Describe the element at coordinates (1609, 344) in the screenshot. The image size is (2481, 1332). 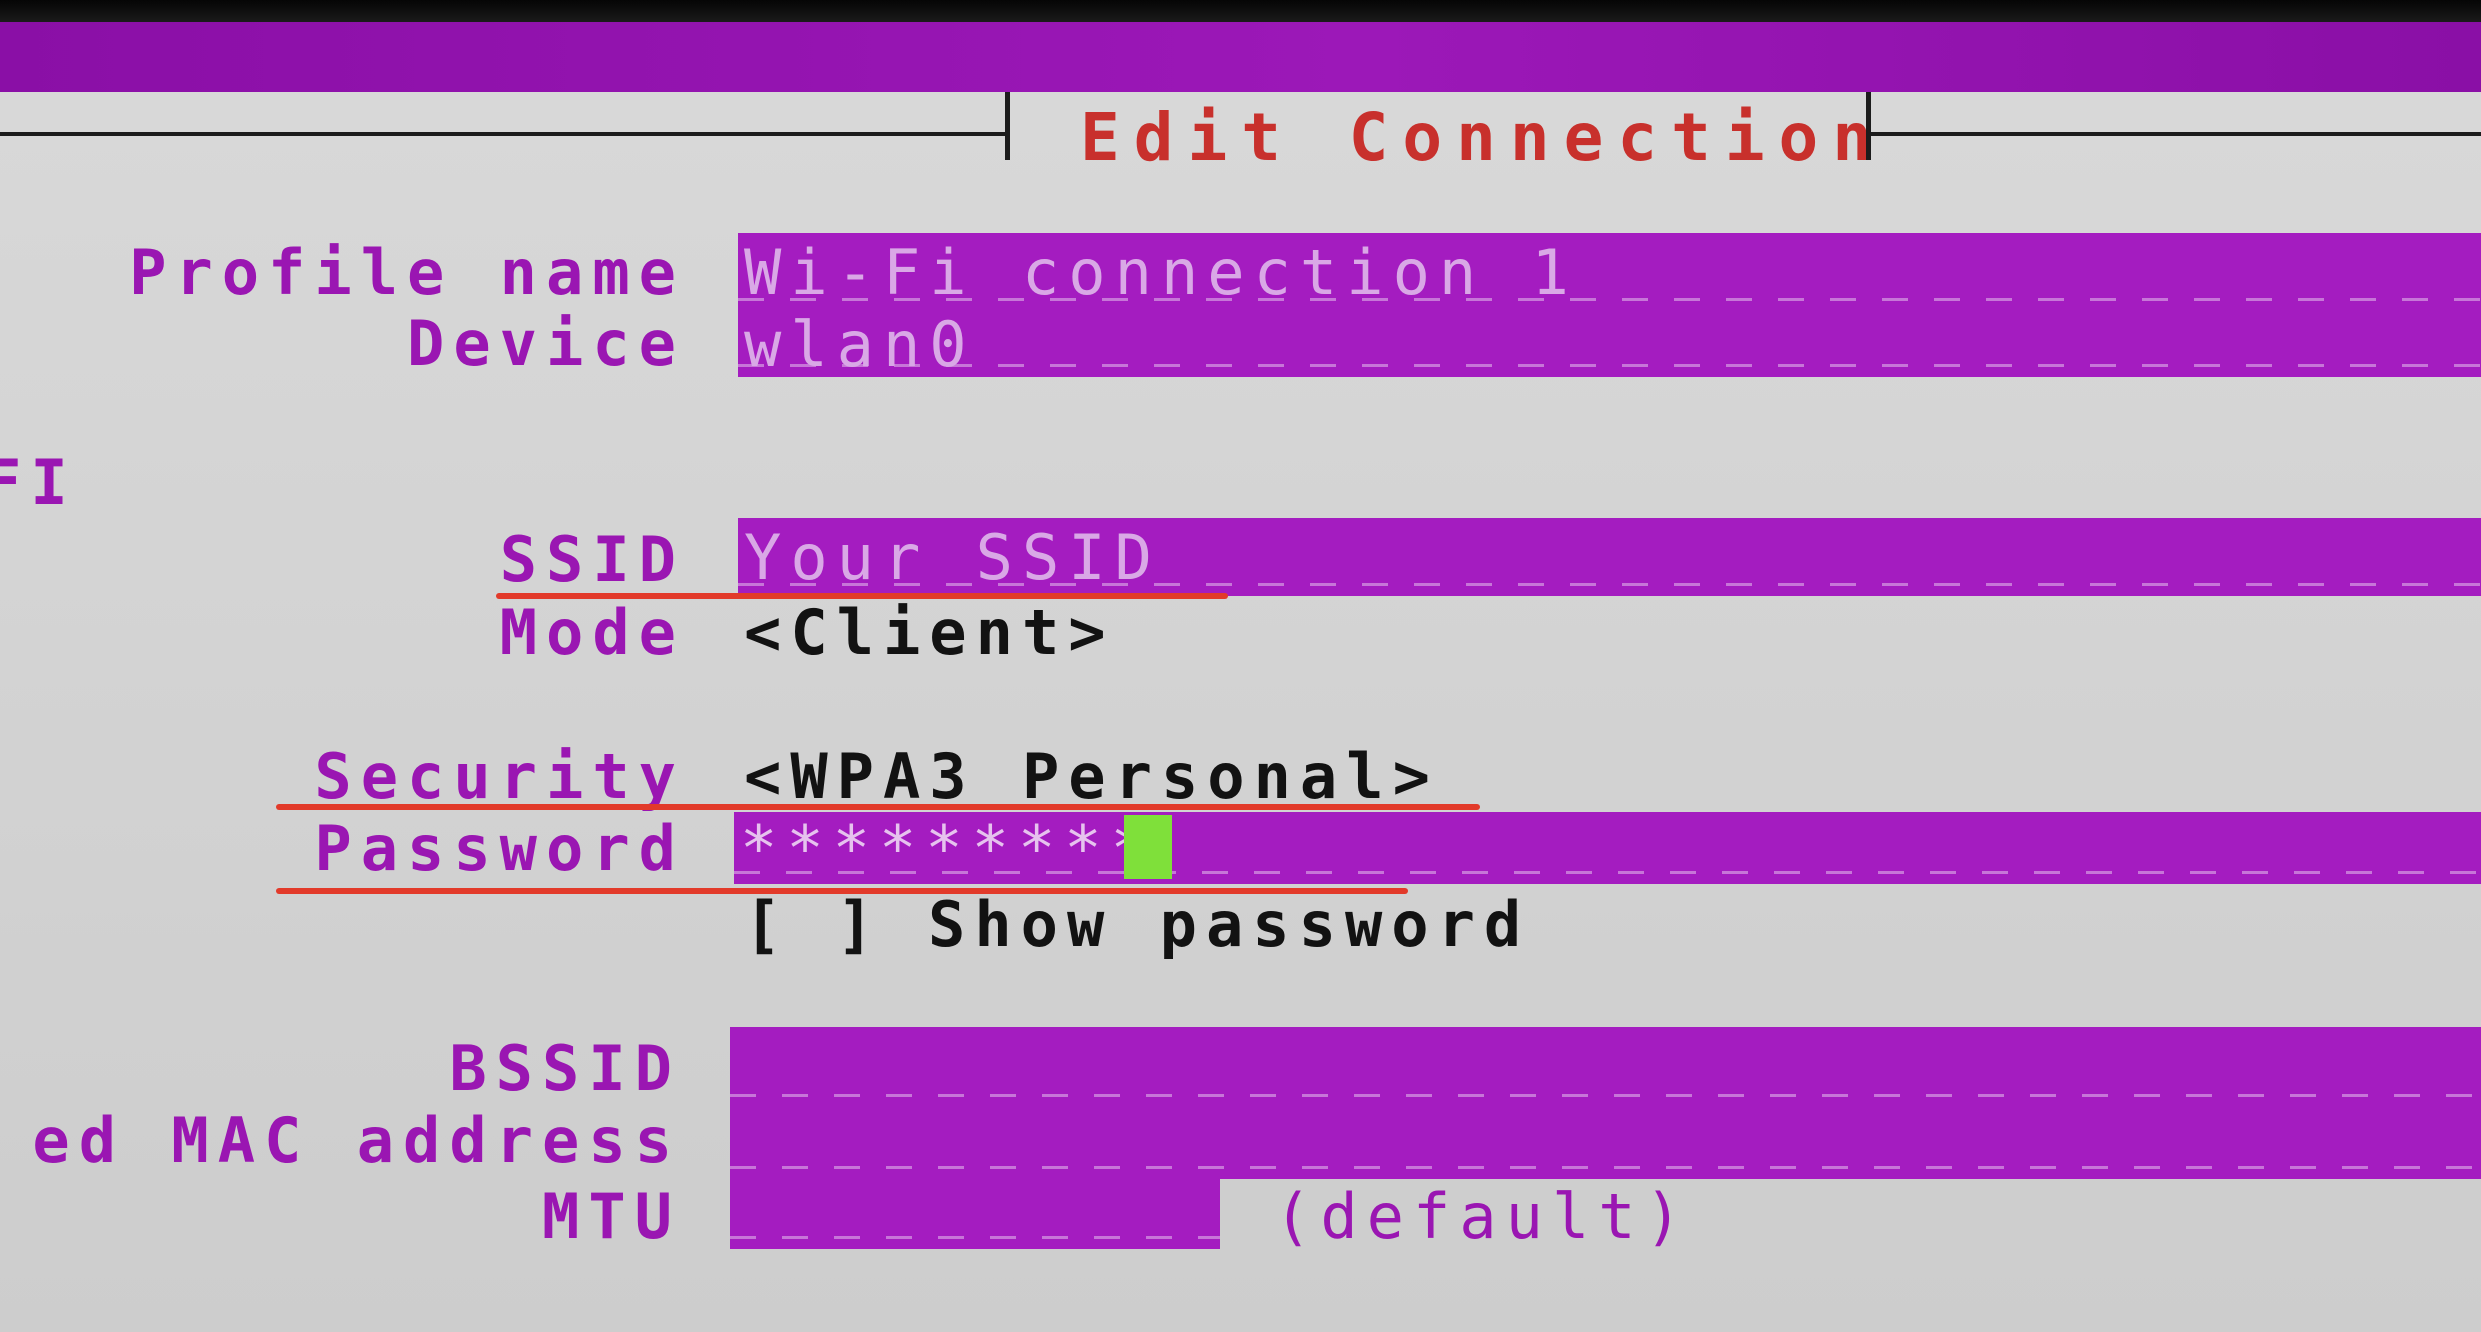
I see `device-input: wlan0` at that location.